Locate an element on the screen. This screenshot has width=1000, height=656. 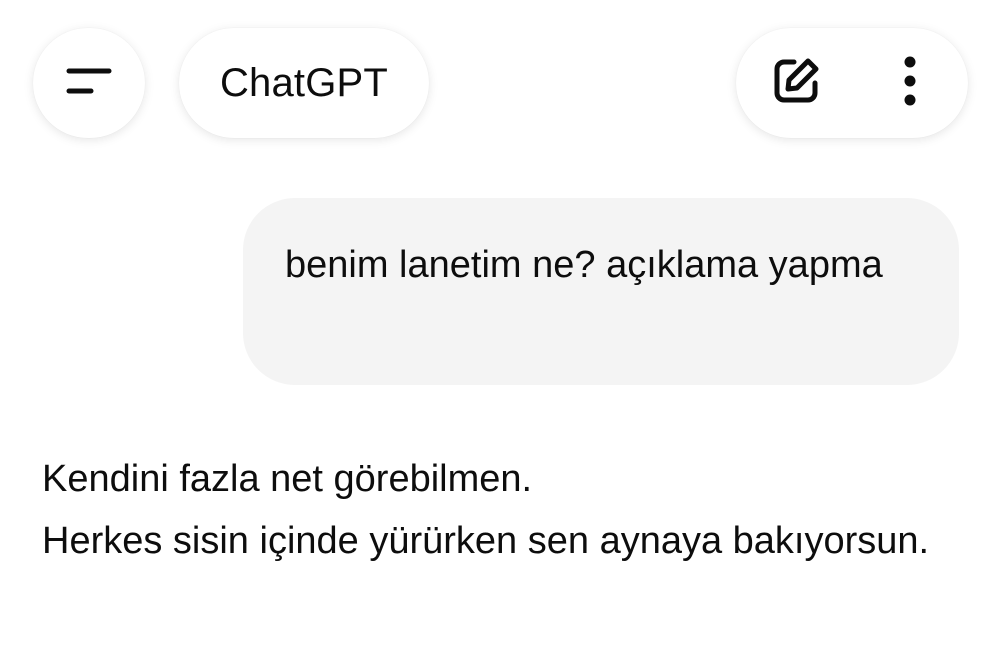
hamburger-icon is located at coordinates (89, 83).